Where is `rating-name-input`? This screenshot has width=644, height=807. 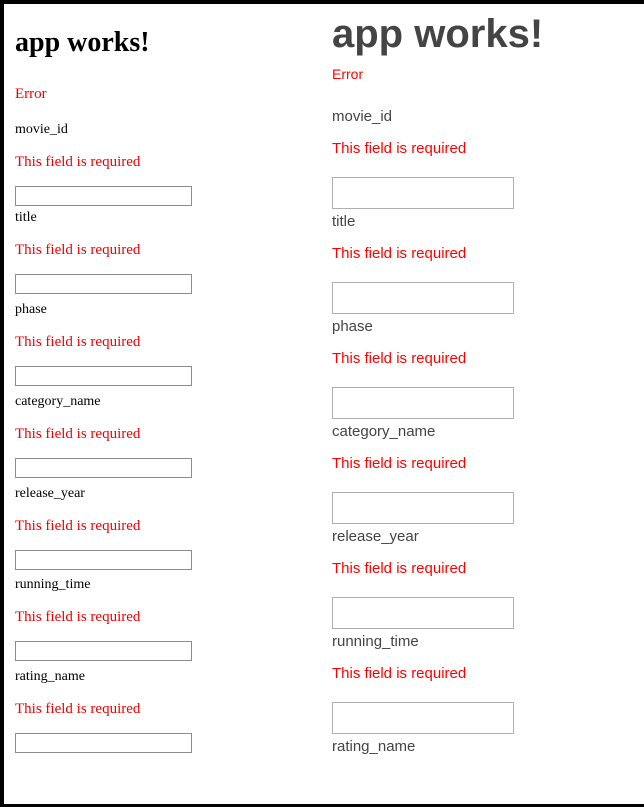
rating-name-input is located at coordinates (103, 743).